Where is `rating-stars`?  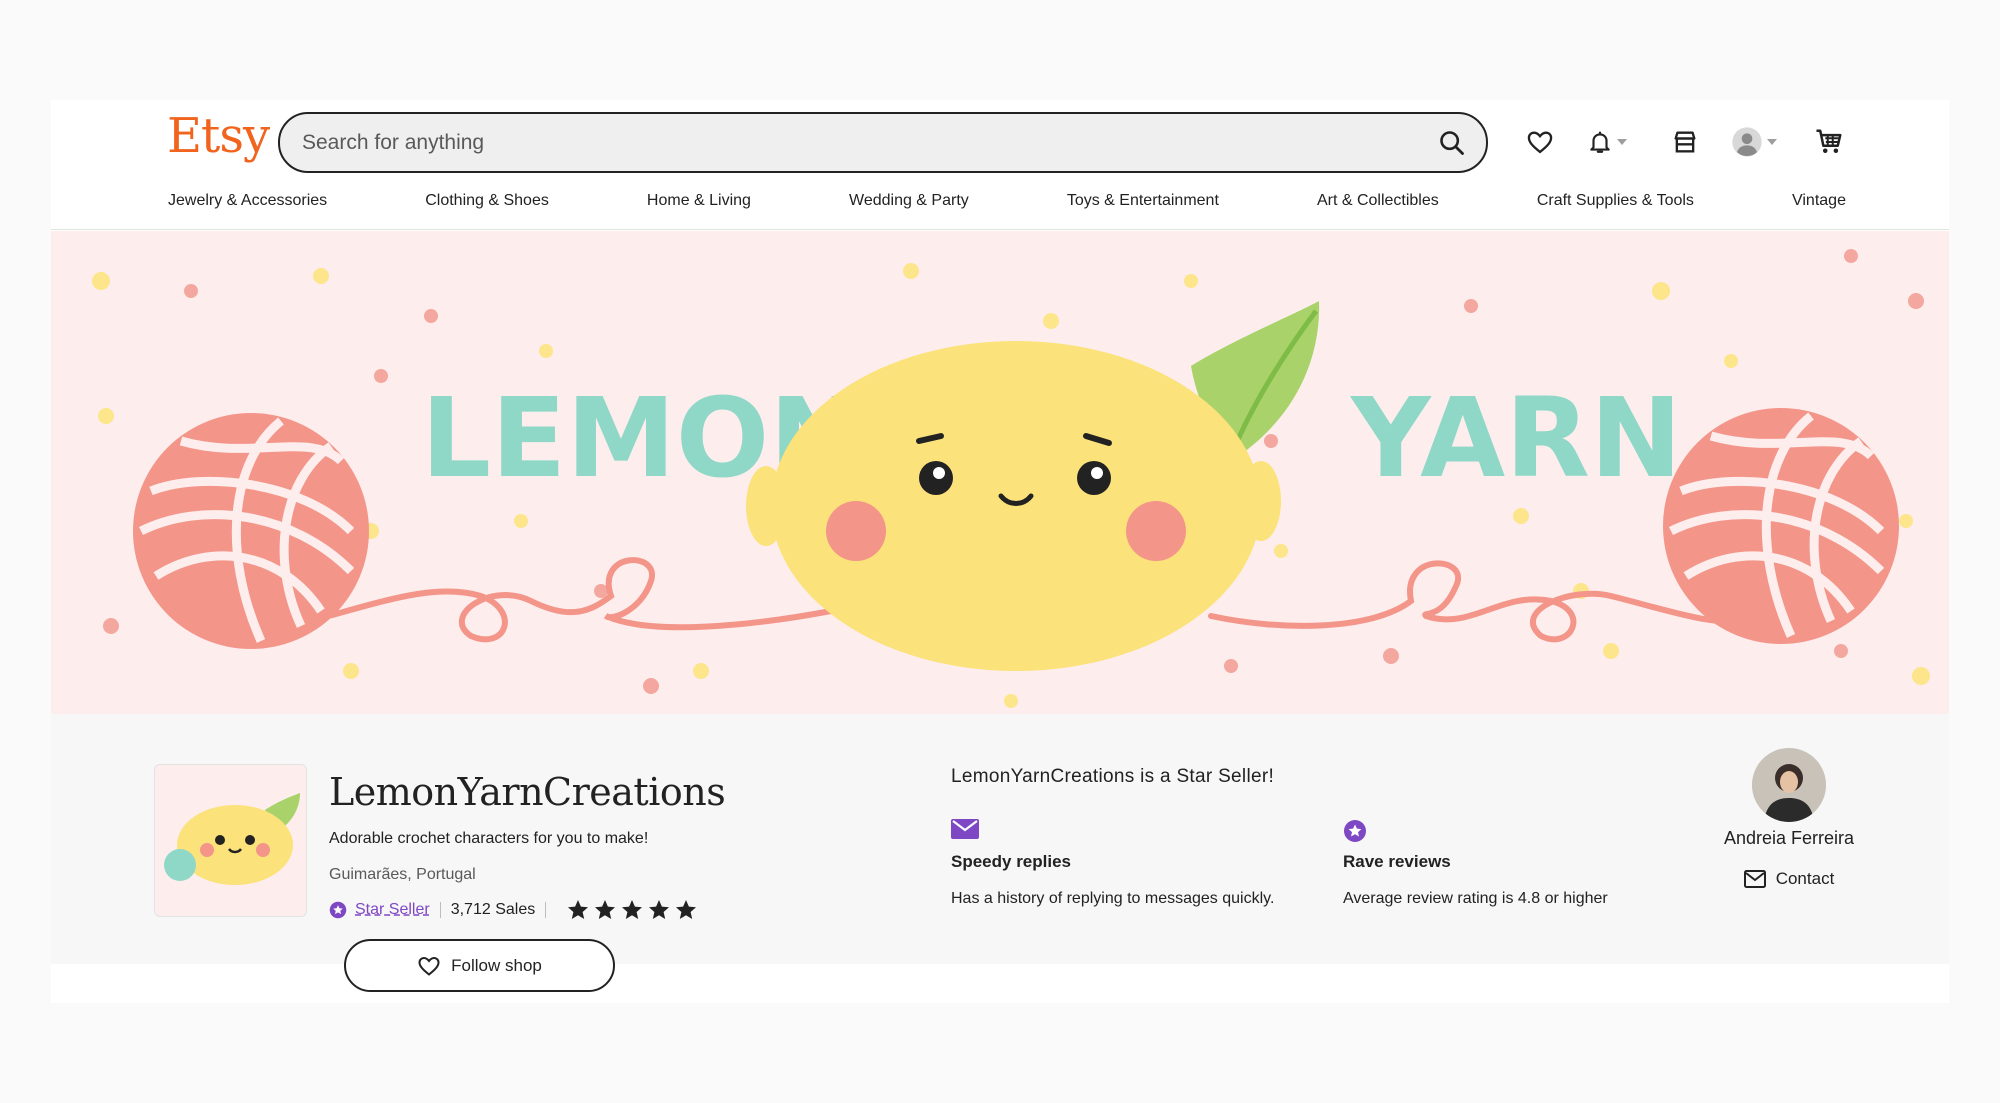 rating-stars is located at coordinates (632, 910).